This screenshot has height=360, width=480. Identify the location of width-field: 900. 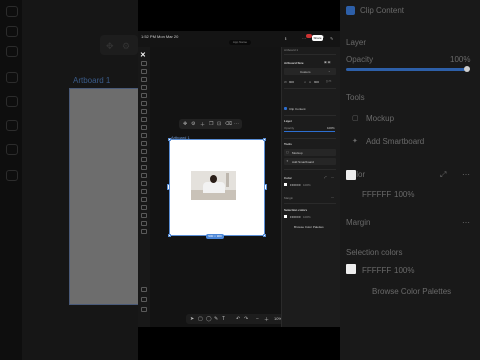
(291, 82).